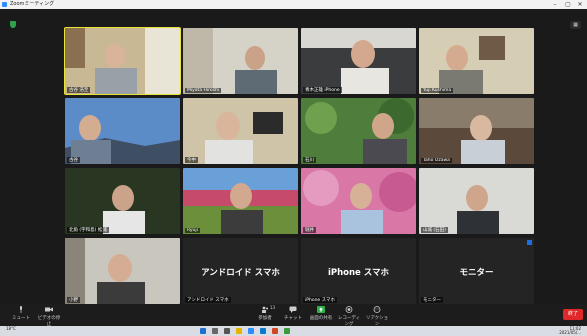 Image resolution: width=587 pixels, height=336 pixels. I want to click on window-titlebar: Zoomミーティング – ▢ ✕, so click(293, 4).